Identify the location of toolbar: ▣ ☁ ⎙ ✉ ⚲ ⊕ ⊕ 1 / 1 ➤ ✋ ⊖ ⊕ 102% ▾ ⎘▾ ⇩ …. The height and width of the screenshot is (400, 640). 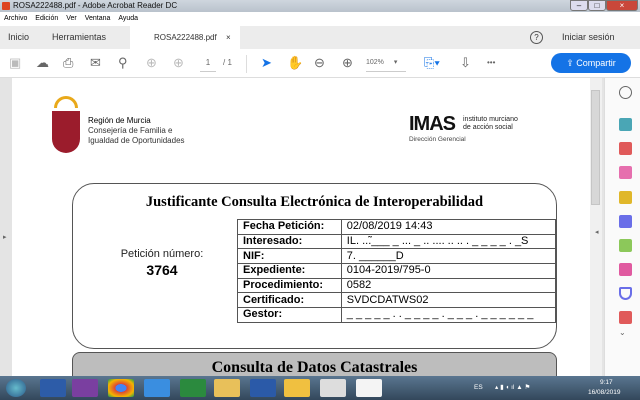
(320, 63).